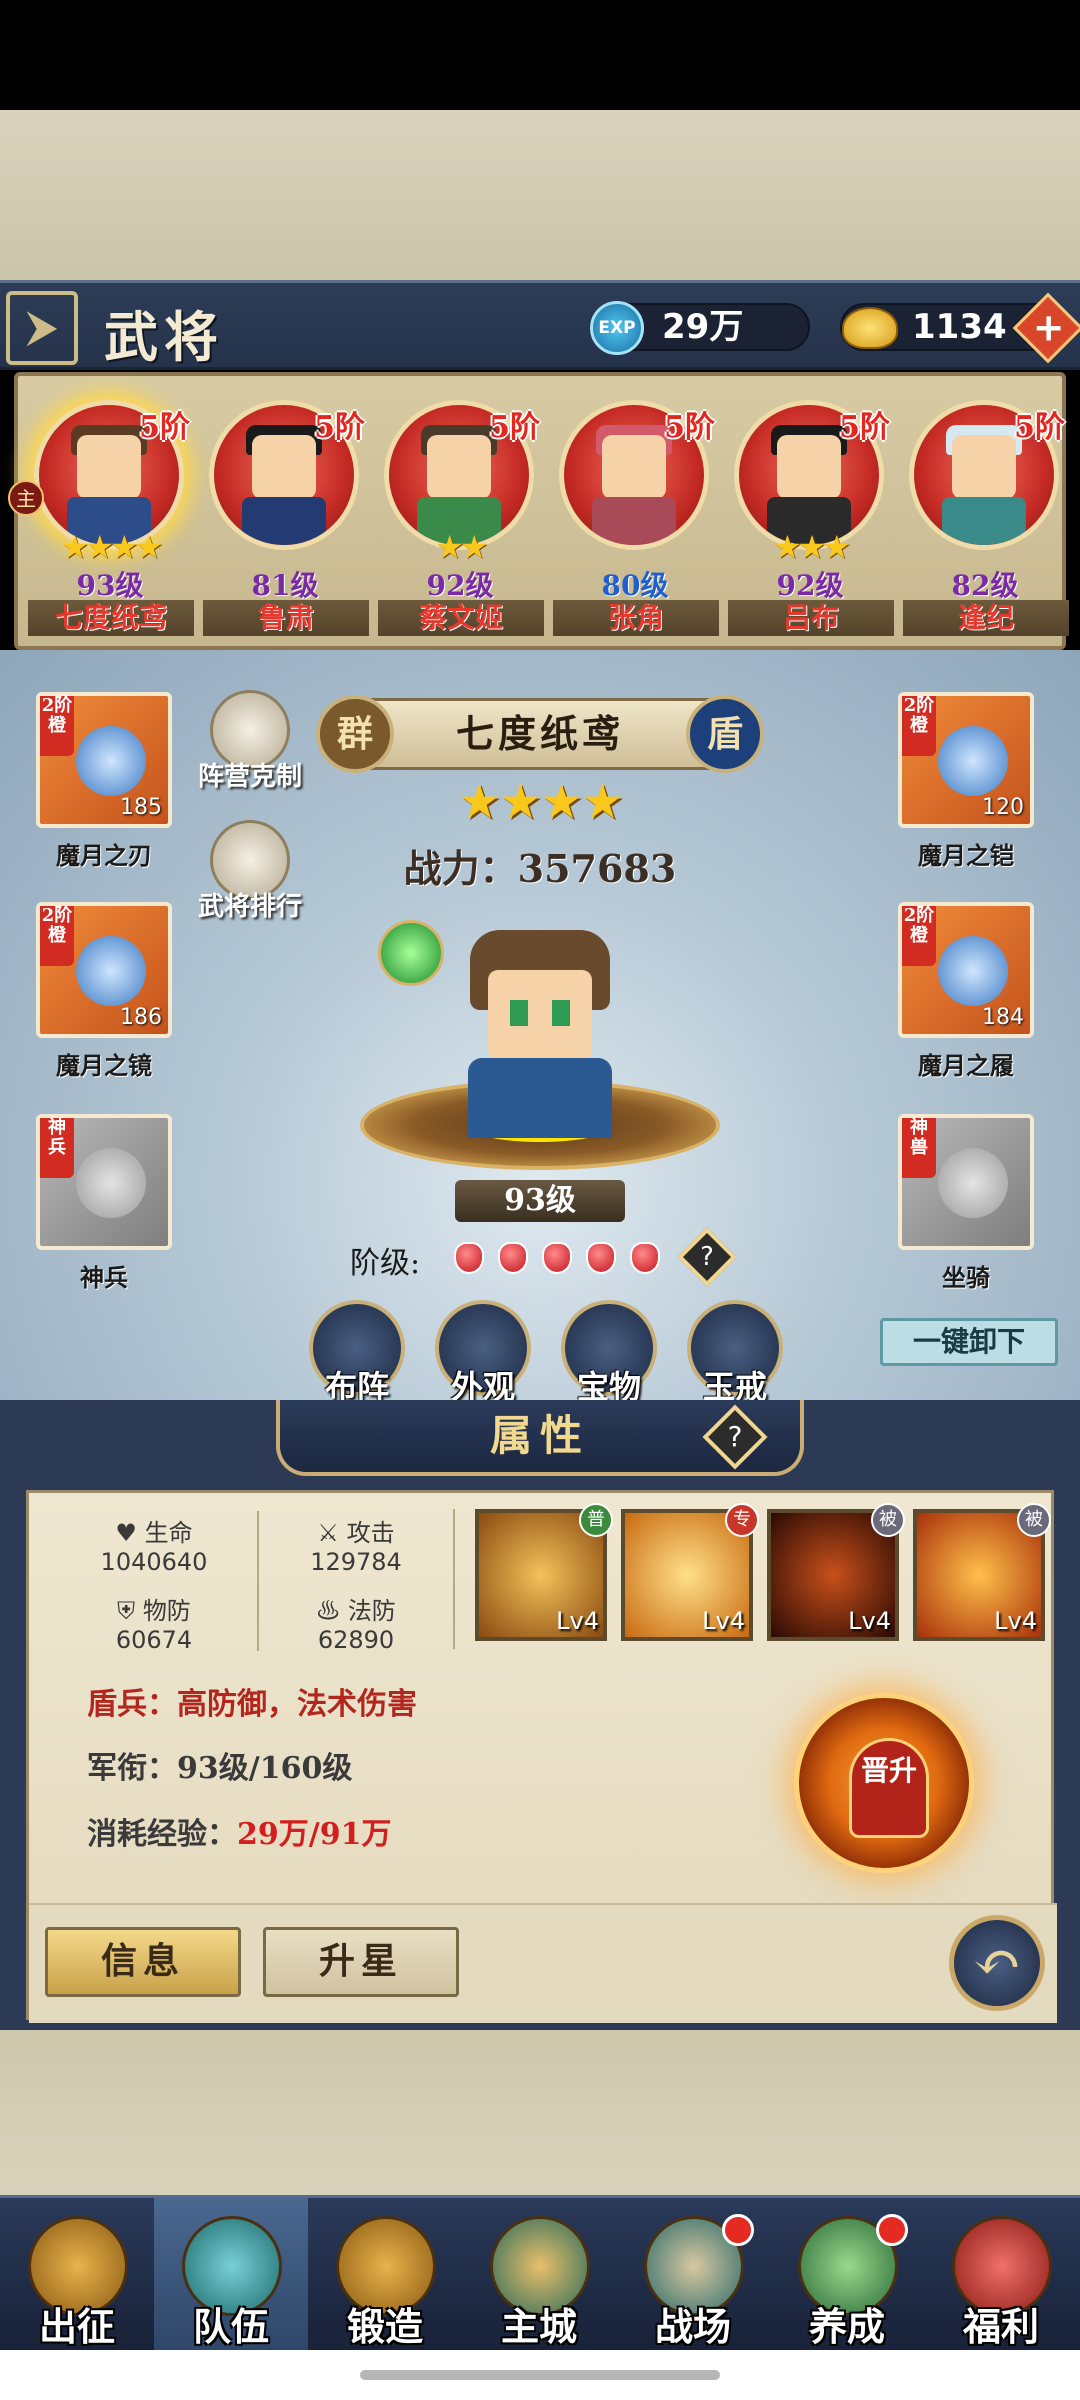 The image size is (1080, 2400). I want to click on divine-weapon-icon, so click(111, 1183).